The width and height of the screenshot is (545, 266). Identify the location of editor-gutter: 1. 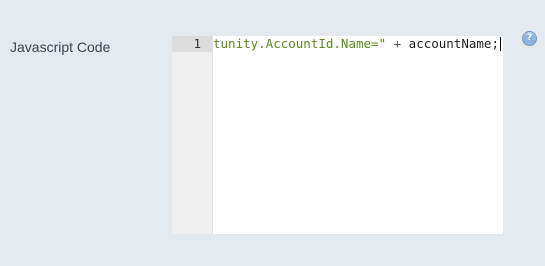
(192, 135).